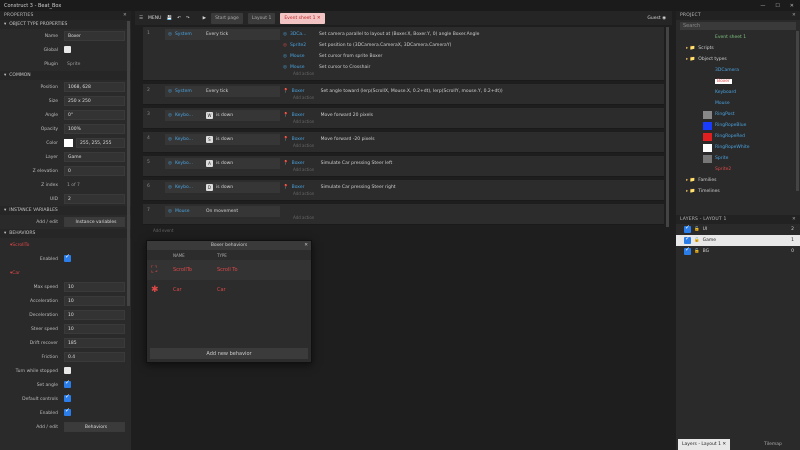 This screenshot has width=800, height=450. What do you see at coordinates (65, 75) in the screenshot?
I see `section-common: ▾ COMMON` at bounding box center [65, 75].